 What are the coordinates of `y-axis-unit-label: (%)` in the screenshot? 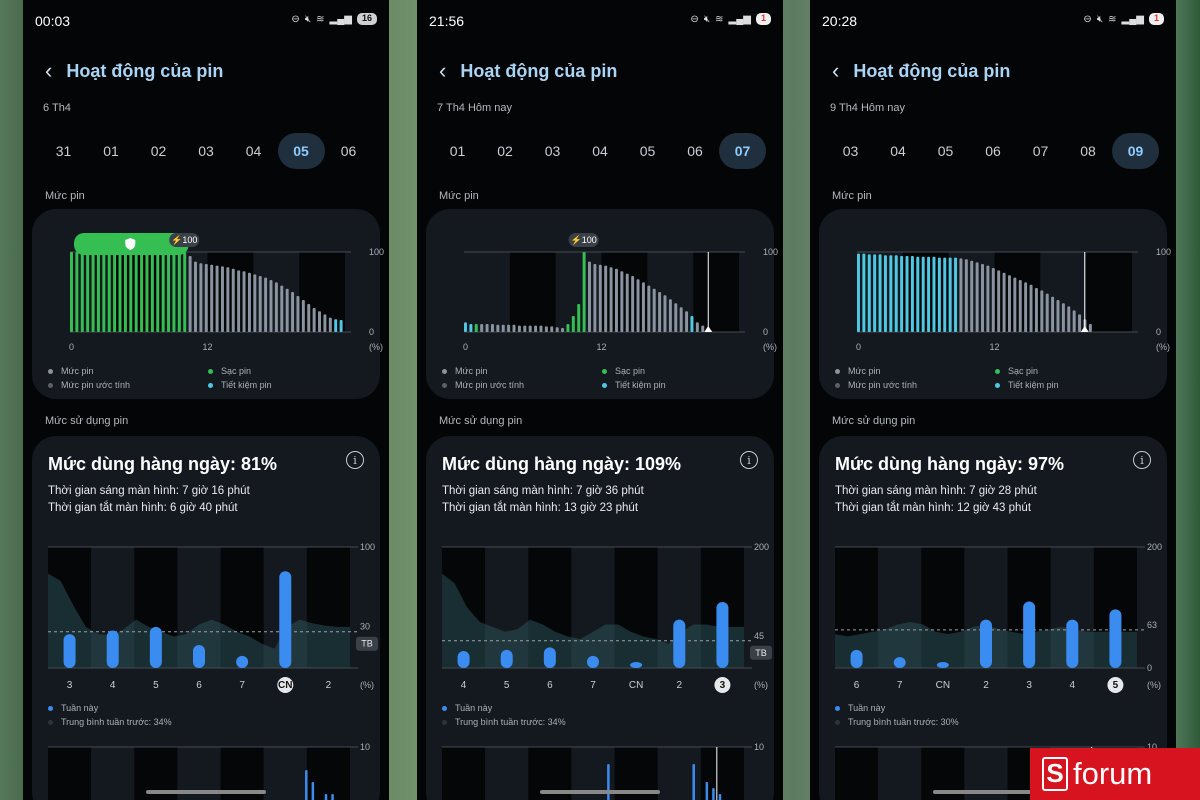 It's located at (1163, 347).